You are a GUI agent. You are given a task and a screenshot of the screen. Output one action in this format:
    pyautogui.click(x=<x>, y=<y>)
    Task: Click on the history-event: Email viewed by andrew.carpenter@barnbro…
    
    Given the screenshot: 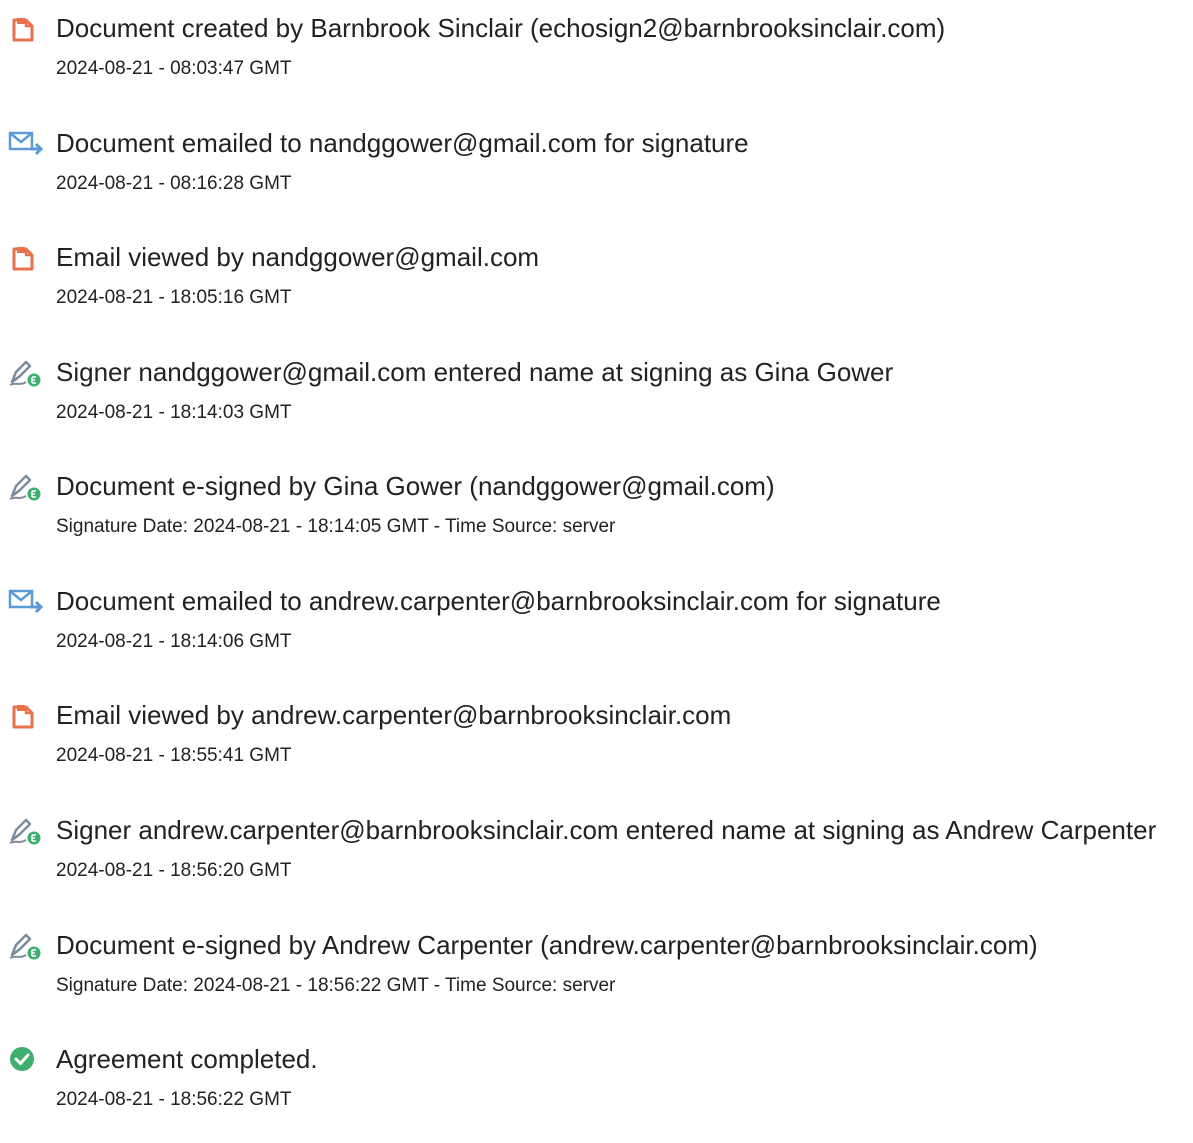 What is the action you would take?
    pyautogui.click(x=596, y=749)
    